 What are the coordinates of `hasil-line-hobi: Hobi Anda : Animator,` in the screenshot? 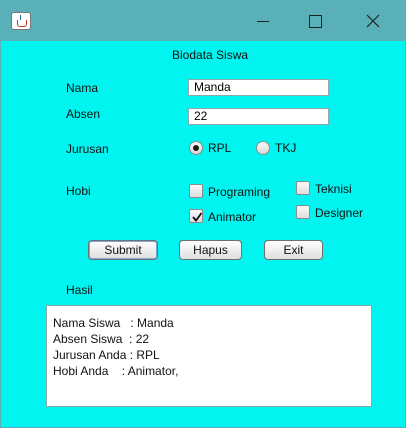 It's located at (116, 371).